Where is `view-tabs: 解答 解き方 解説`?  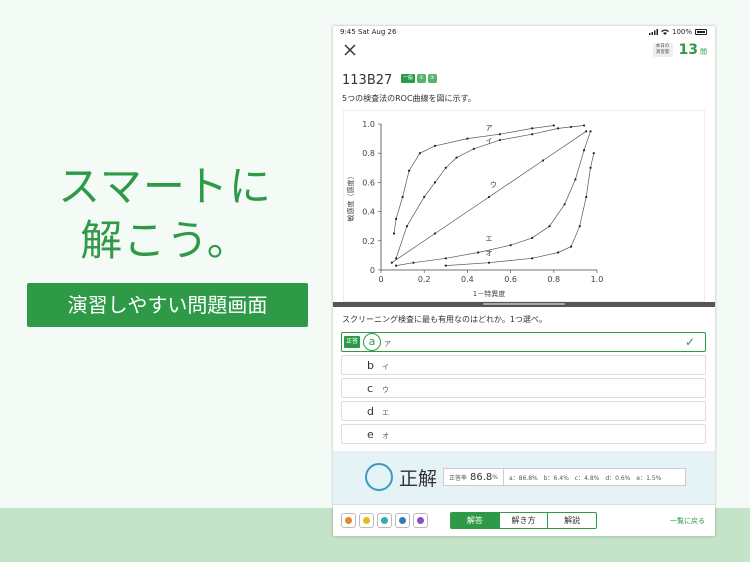 view-tabs: 解答 解き方 解説 is located at coordinates (523, 520).